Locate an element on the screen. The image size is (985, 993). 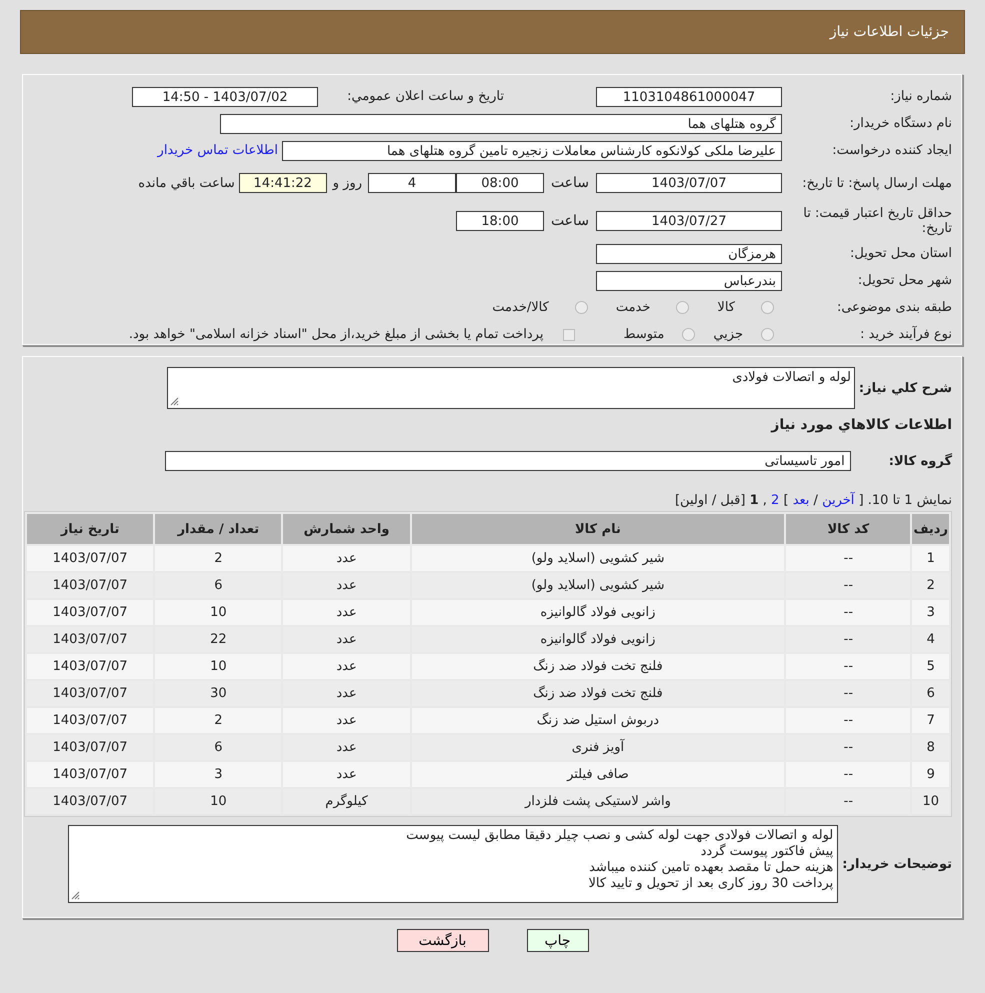
page-link: بعد is located at coordinates (801, 500).